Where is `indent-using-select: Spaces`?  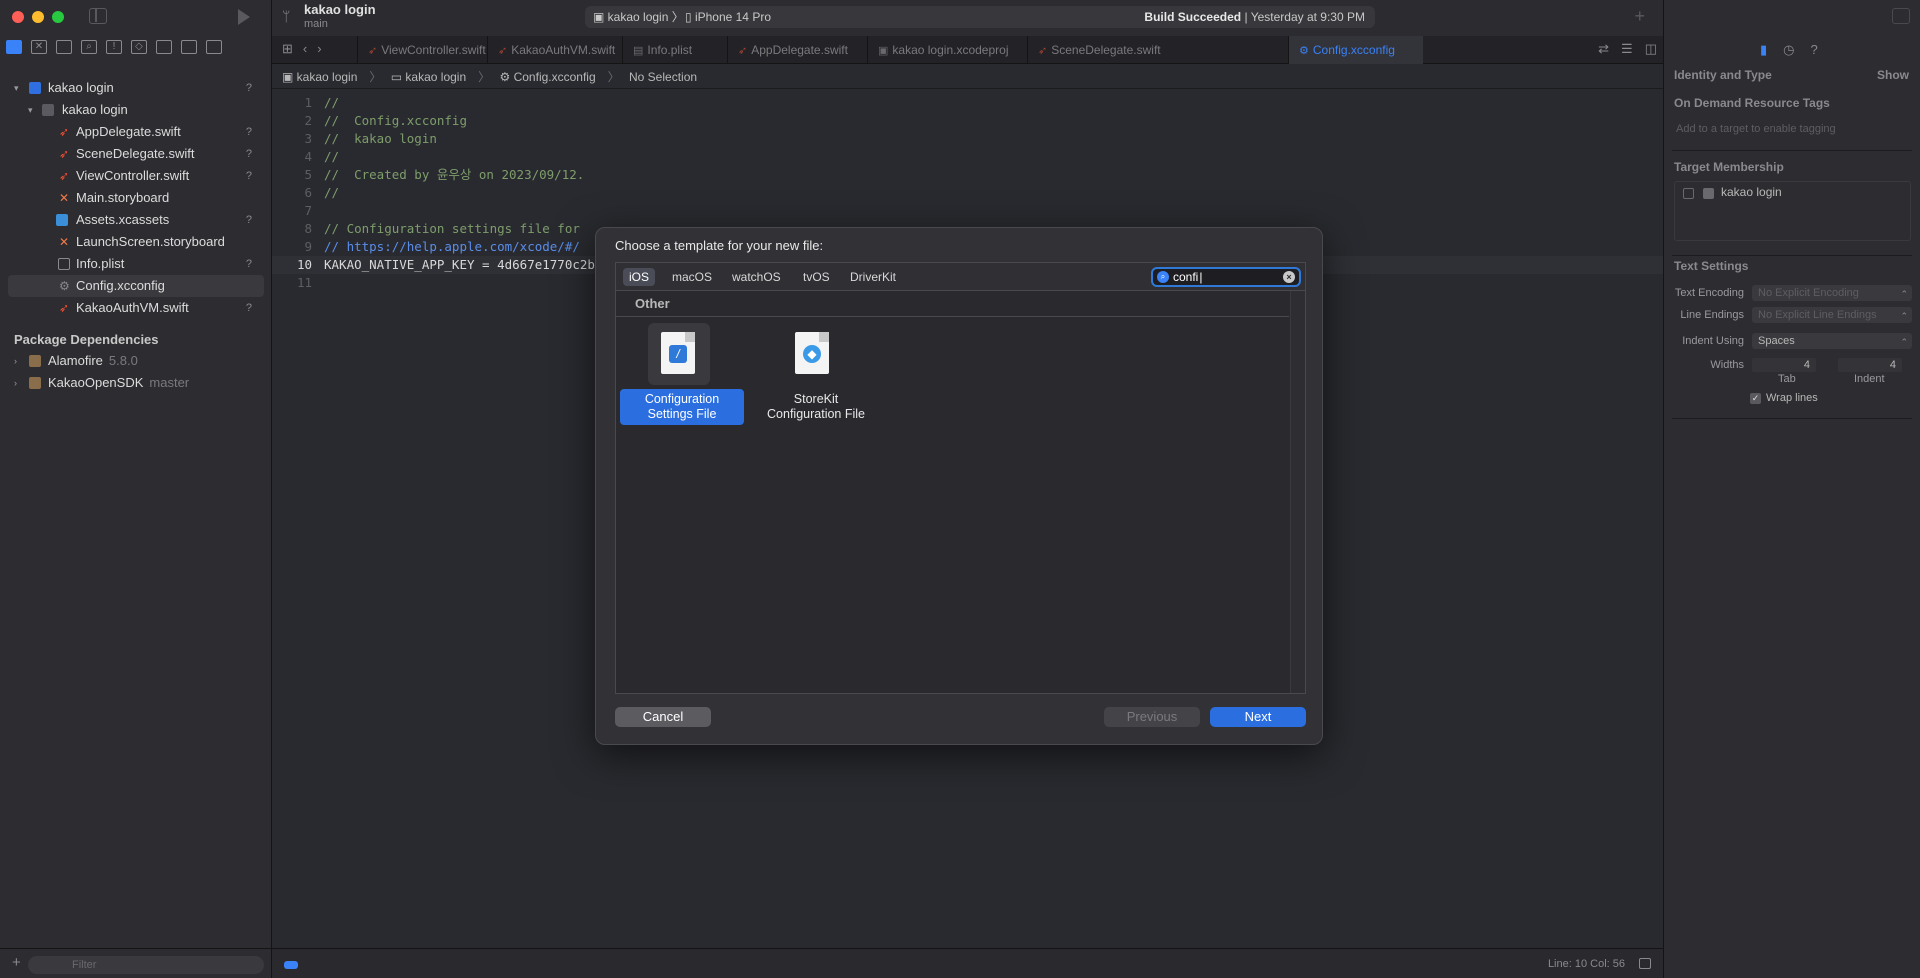 indent-using-select: Spaces is located at coordinates (1832, 341).